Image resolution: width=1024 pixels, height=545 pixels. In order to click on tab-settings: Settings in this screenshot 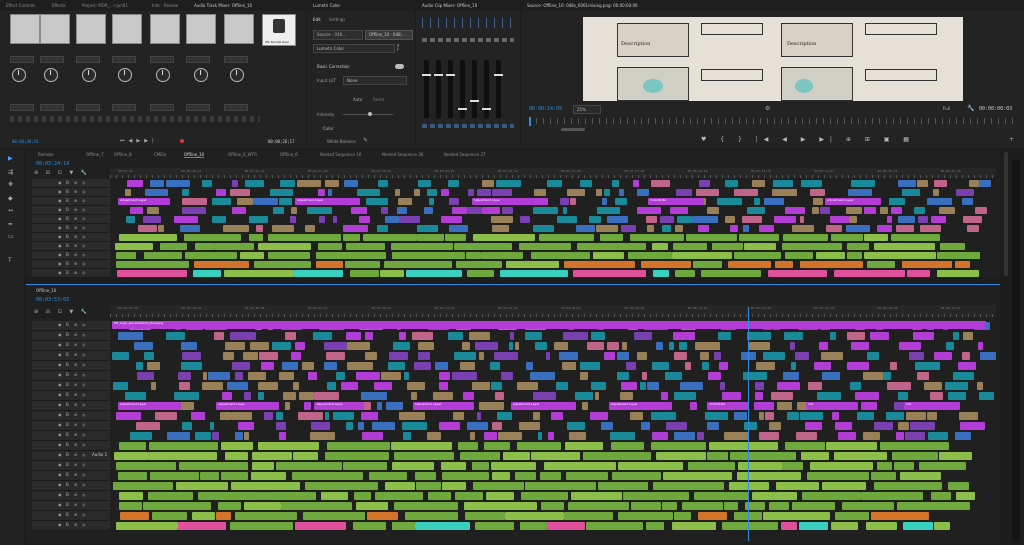, I will do `click(337, 19)`.